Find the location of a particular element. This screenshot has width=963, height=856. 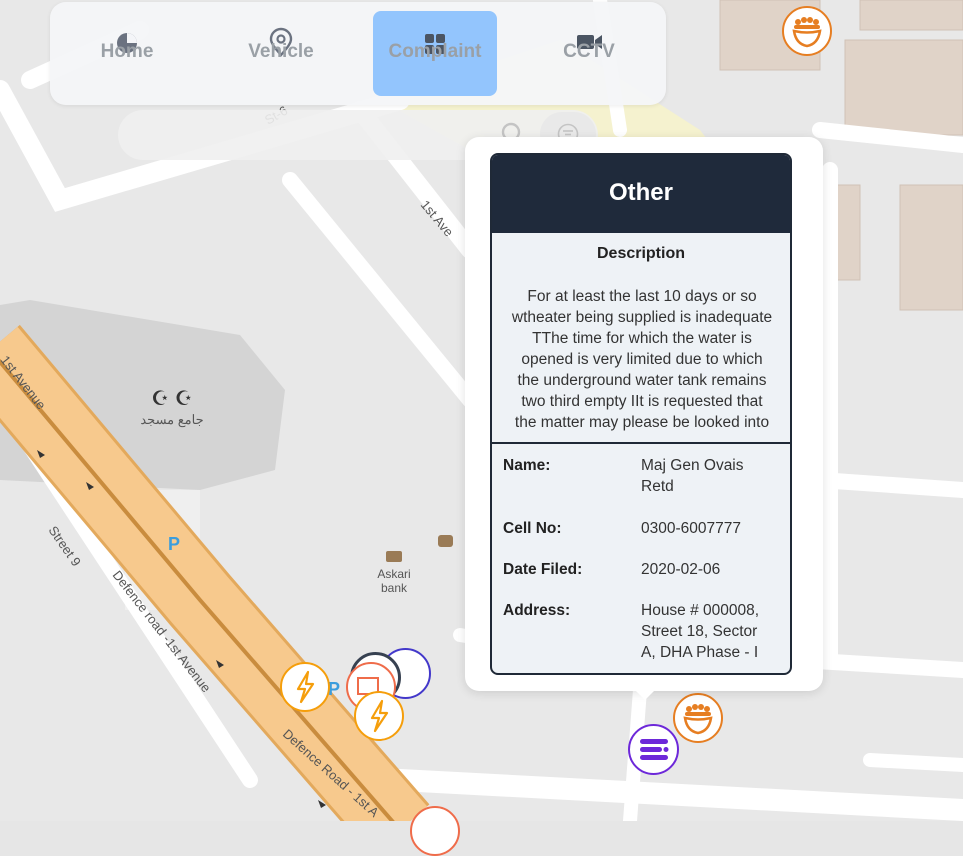

top-navigation: Home Vehicle Complaint CCTV is located at coordinates (358, 53).